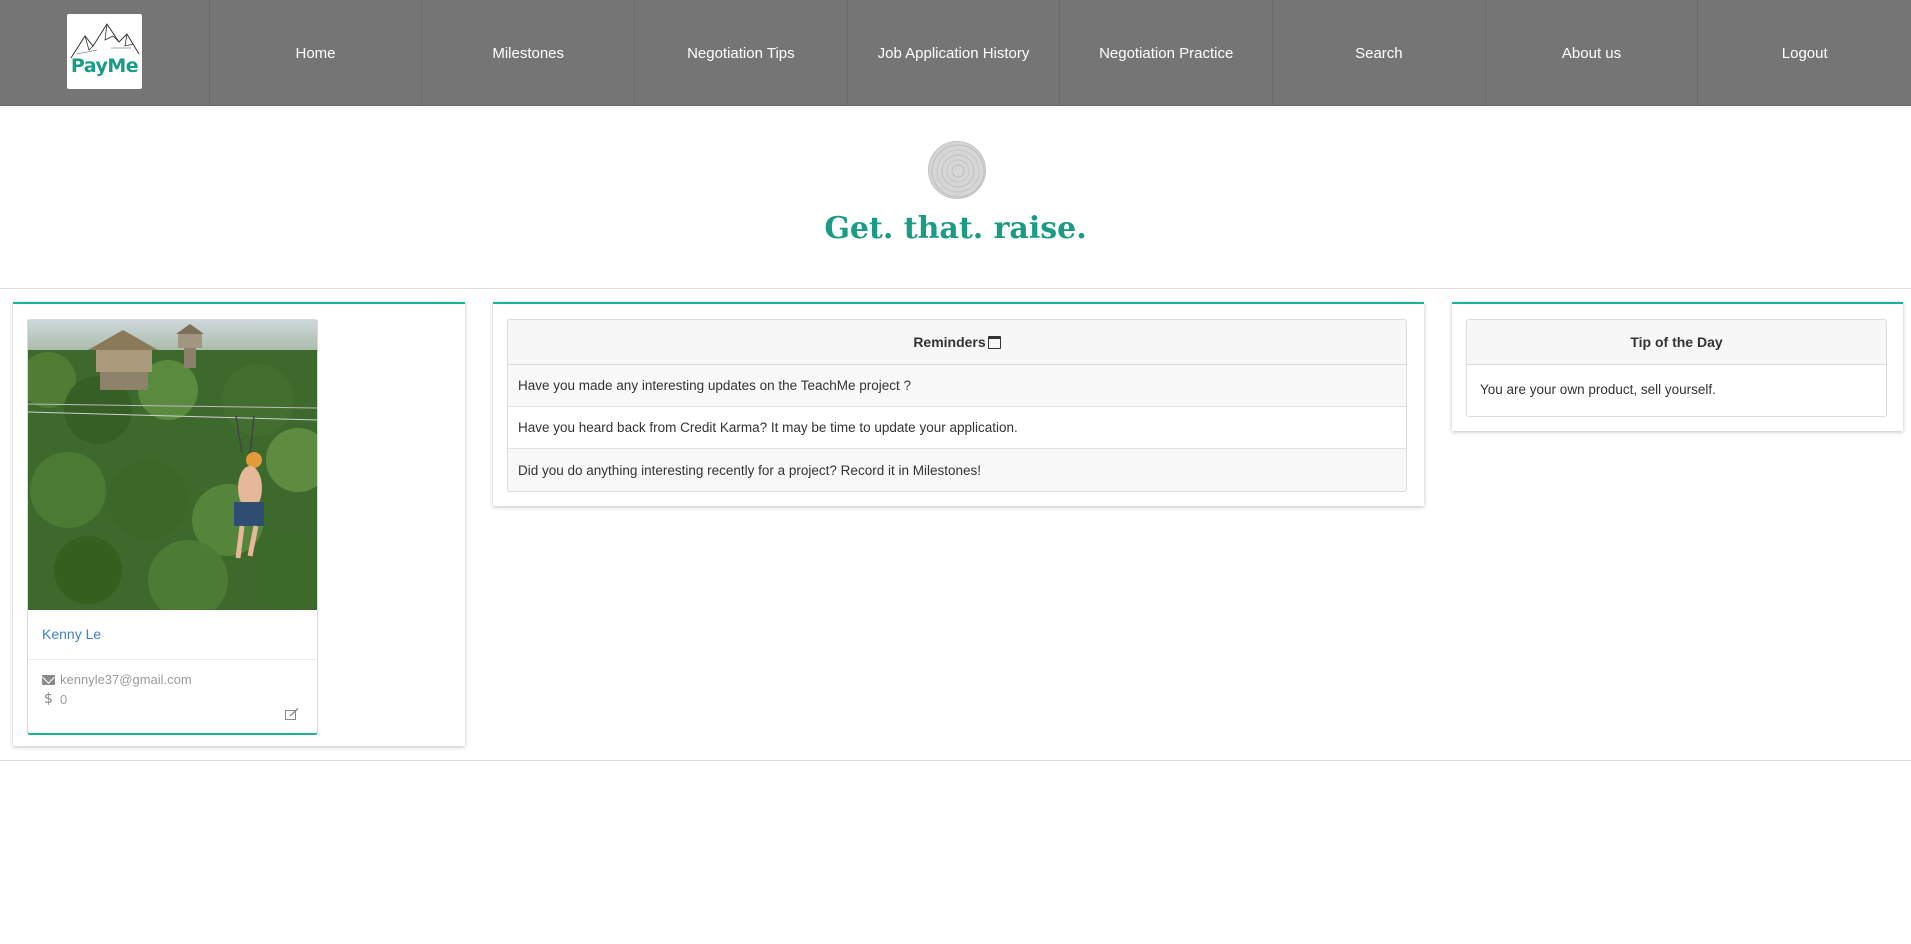  What do you see at coordinates (126, 679) in the screenshot?
I see `profile-email-text: kennyle37@gmail.com` at bounding box center [126, 679].